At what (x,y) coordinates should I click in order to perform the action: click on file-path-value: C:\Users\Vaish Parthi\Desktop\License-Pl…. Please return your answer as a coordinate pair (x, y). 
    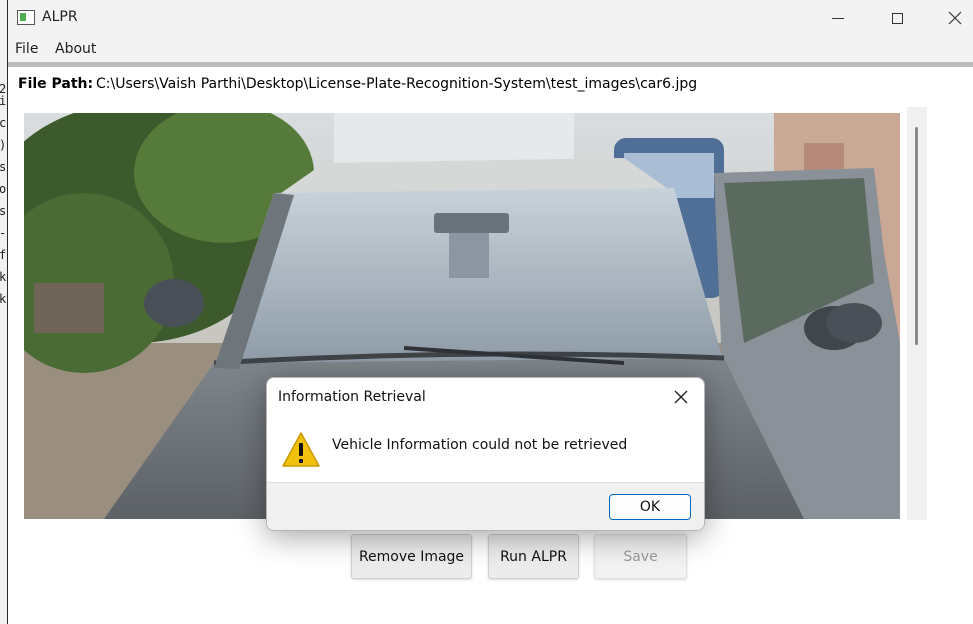
    Looking at the image, I should click on (397, 84).